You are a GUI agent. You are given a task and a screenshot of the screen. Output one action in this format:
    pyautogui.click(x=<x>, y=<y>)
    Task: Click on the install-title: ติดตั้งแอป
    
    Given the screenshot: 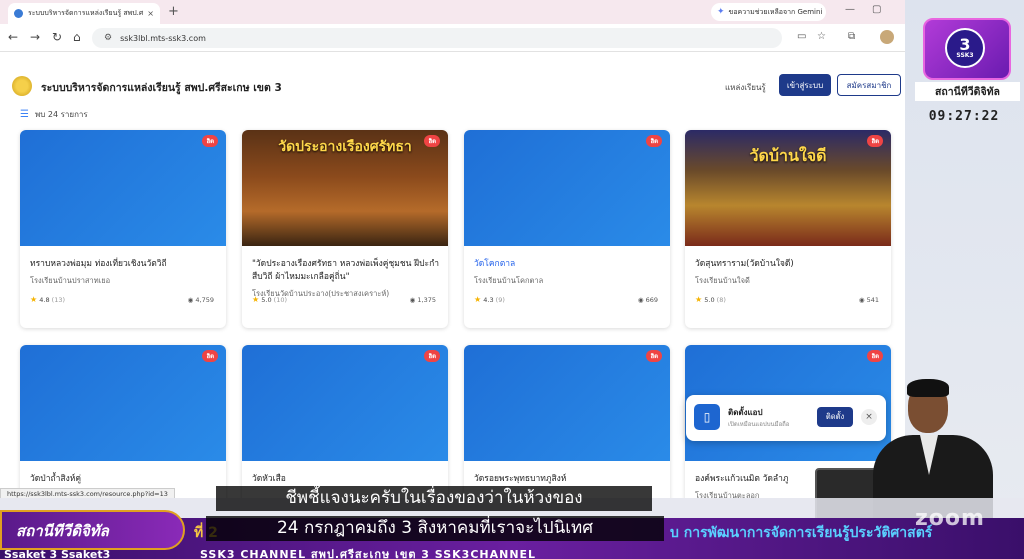 What is the action you would take?
    pyautogui.click(x=745, y=412)
    